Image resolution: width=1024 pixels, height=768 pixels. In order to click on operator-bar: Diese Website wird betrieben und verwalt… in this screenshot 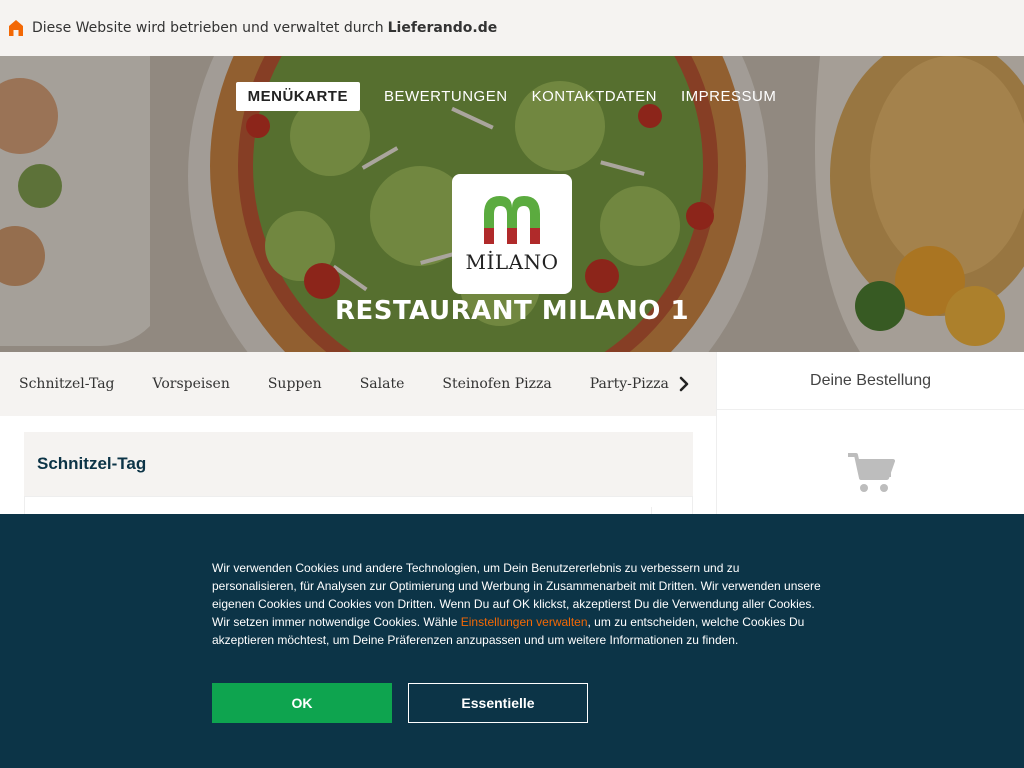, I will do `click(512, 28)`.